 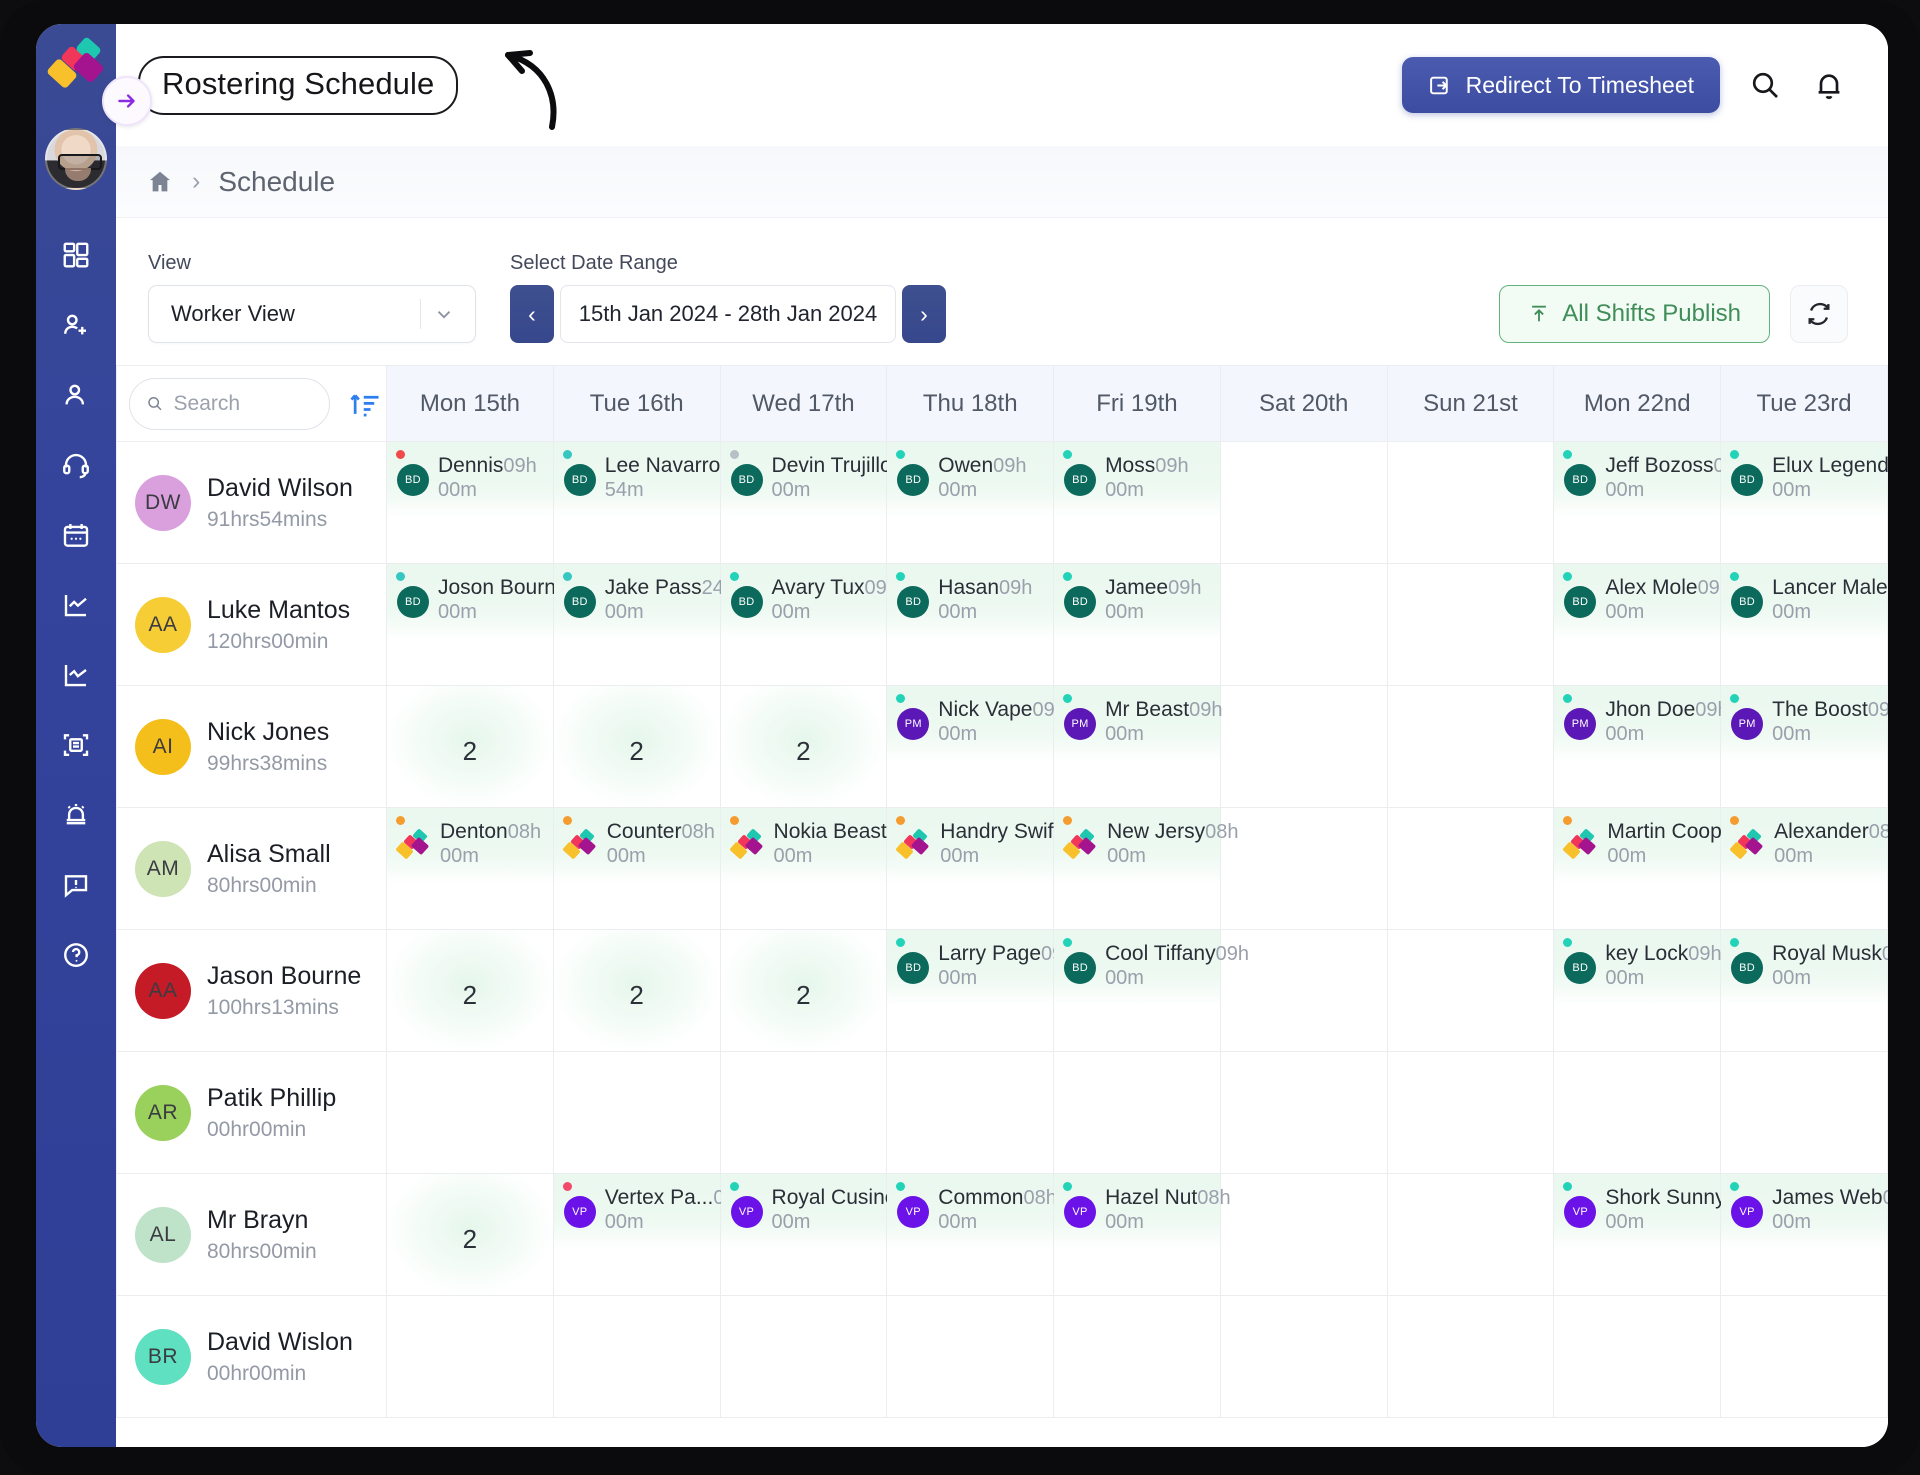 What do you see at coordinates (822, 480) in the screenshot?
I see `shift-card: BDDevin Trujillo09h 00m` at bounding box center [822, 480].